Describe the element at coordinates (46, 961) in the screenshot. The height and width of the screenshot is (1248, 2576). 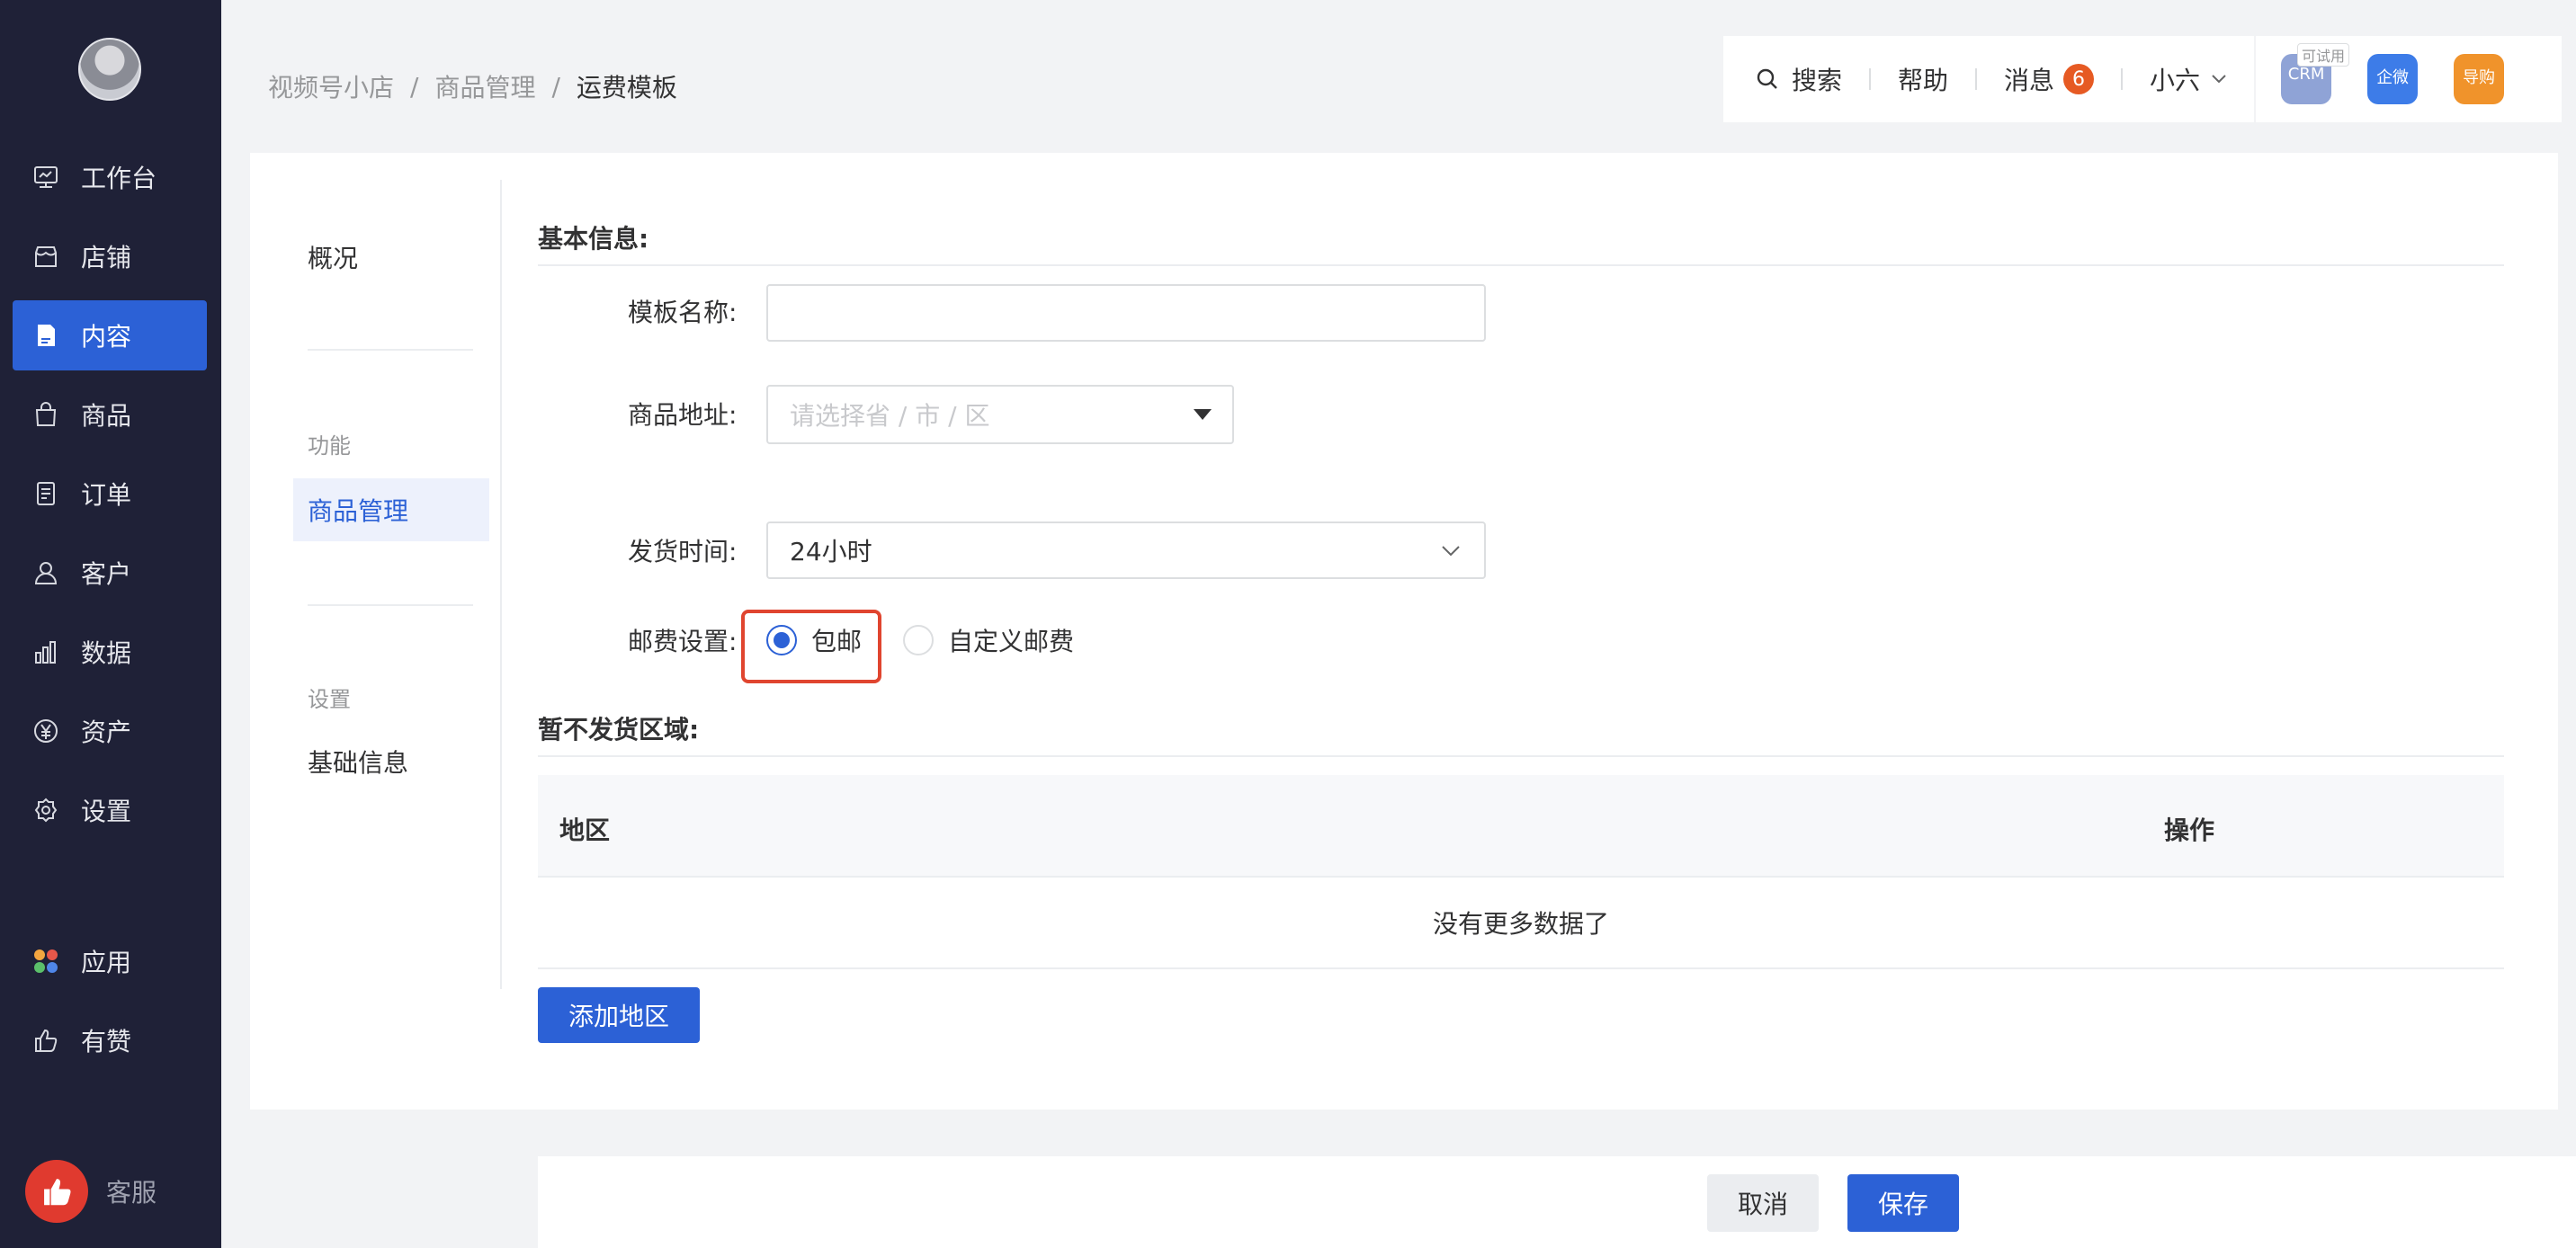
I see `apps-icon` at that location.